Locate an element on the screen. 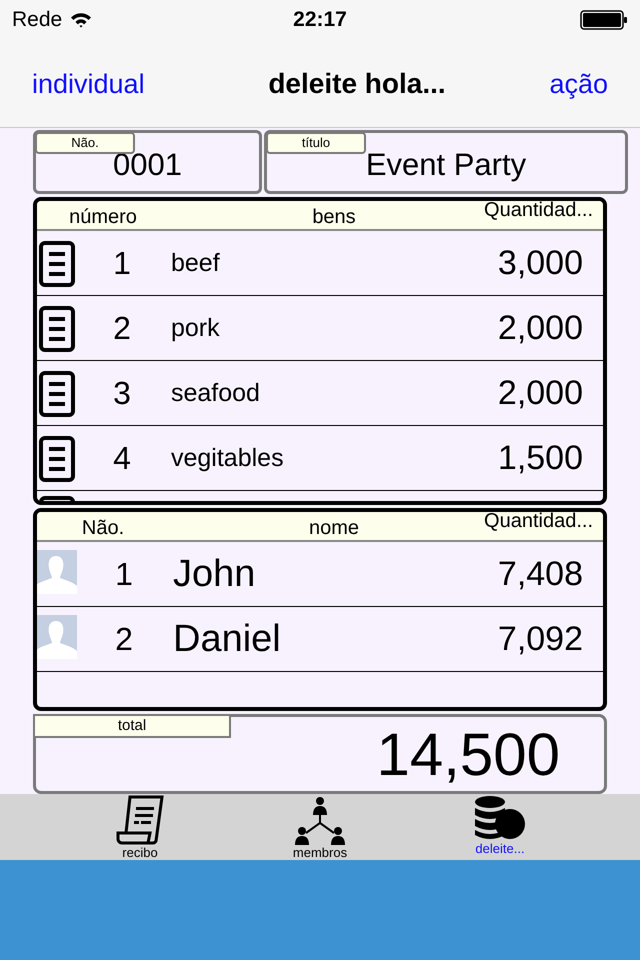  column-header: número is located at coordinates (103, 217).